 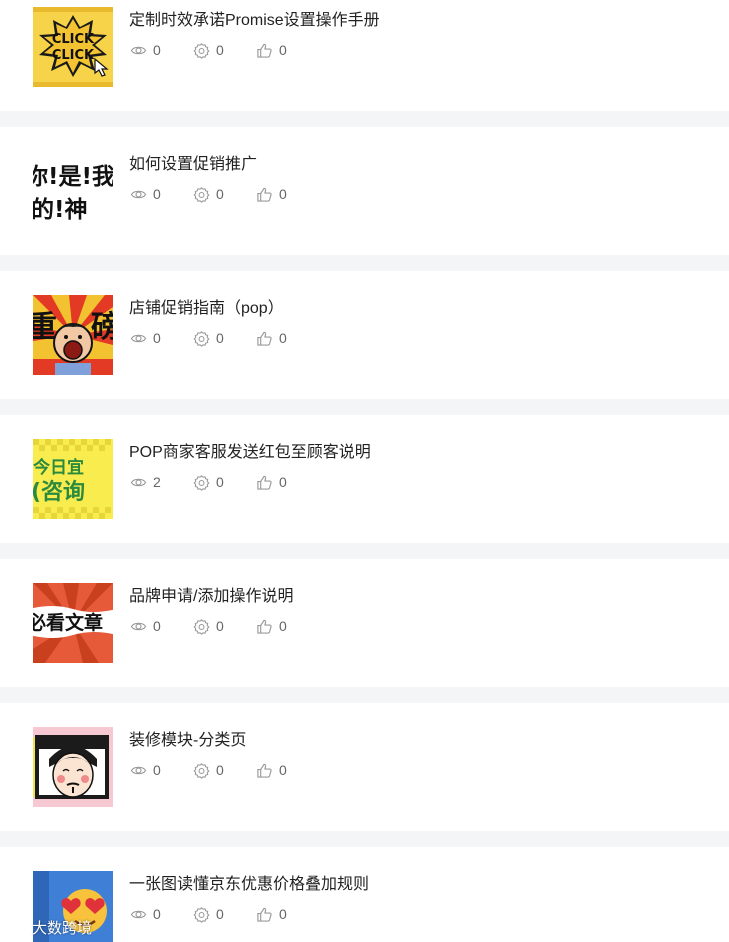 What do you see at coordinates (59, 492) in the screenshot?
I see `thumb-text: (咨询` at bounding box center [59, 492].